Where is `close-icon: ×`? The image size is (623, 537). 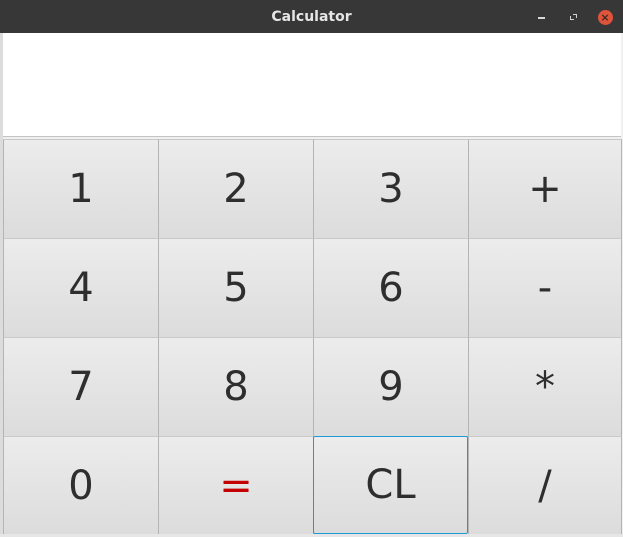
close-icon: × is located at coordinates (605, 17).